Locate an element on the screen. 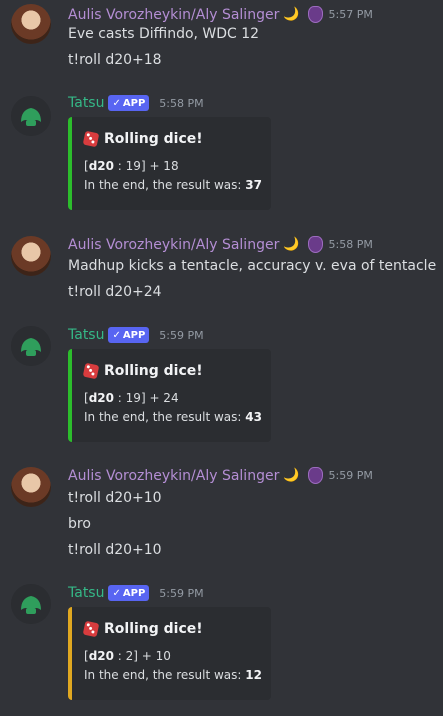 This screenshot has width=443, height=716. message-header: Aulis Vorozheykin/Aly Salinger 🌙 5:57 PM is located at coordinates (220, 14).